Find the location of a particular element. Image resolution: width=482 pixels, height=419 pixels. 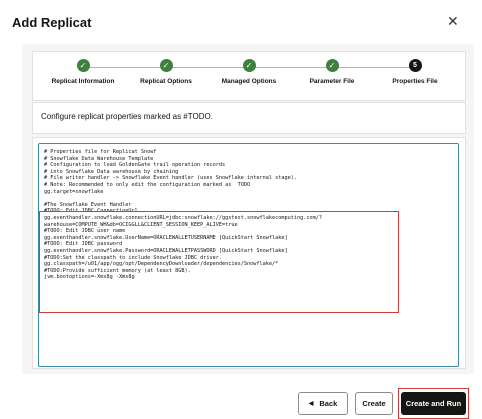

step-label: Properties File is located at coordinates (415, 81).